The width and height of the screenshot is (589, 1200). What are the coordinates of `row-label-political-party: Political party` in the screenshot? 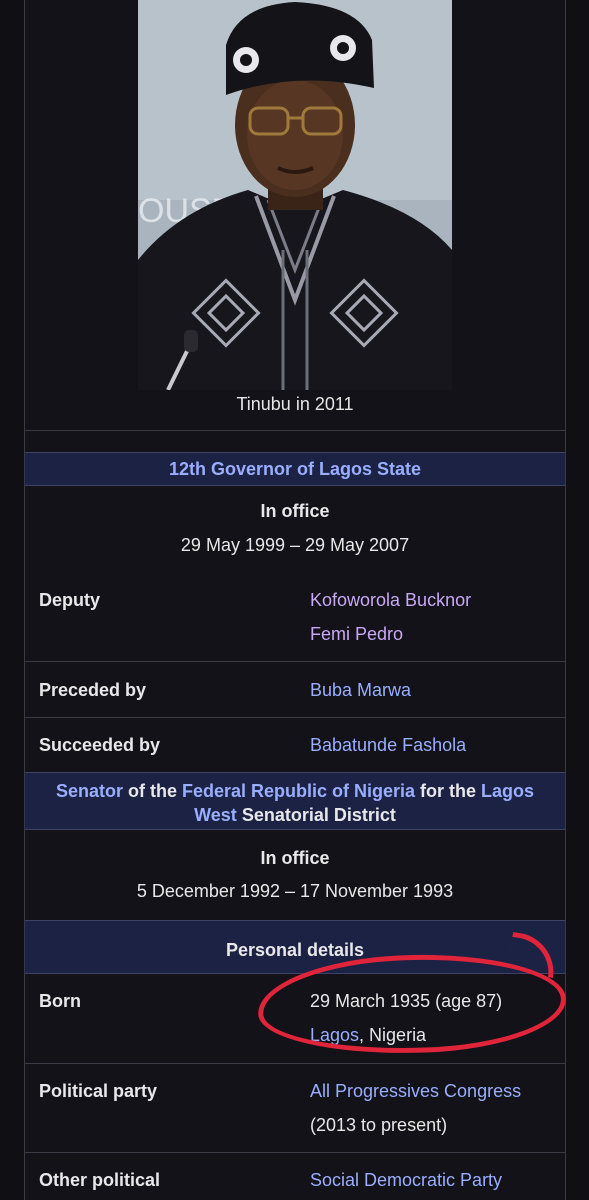 It's located at (98, 1091).